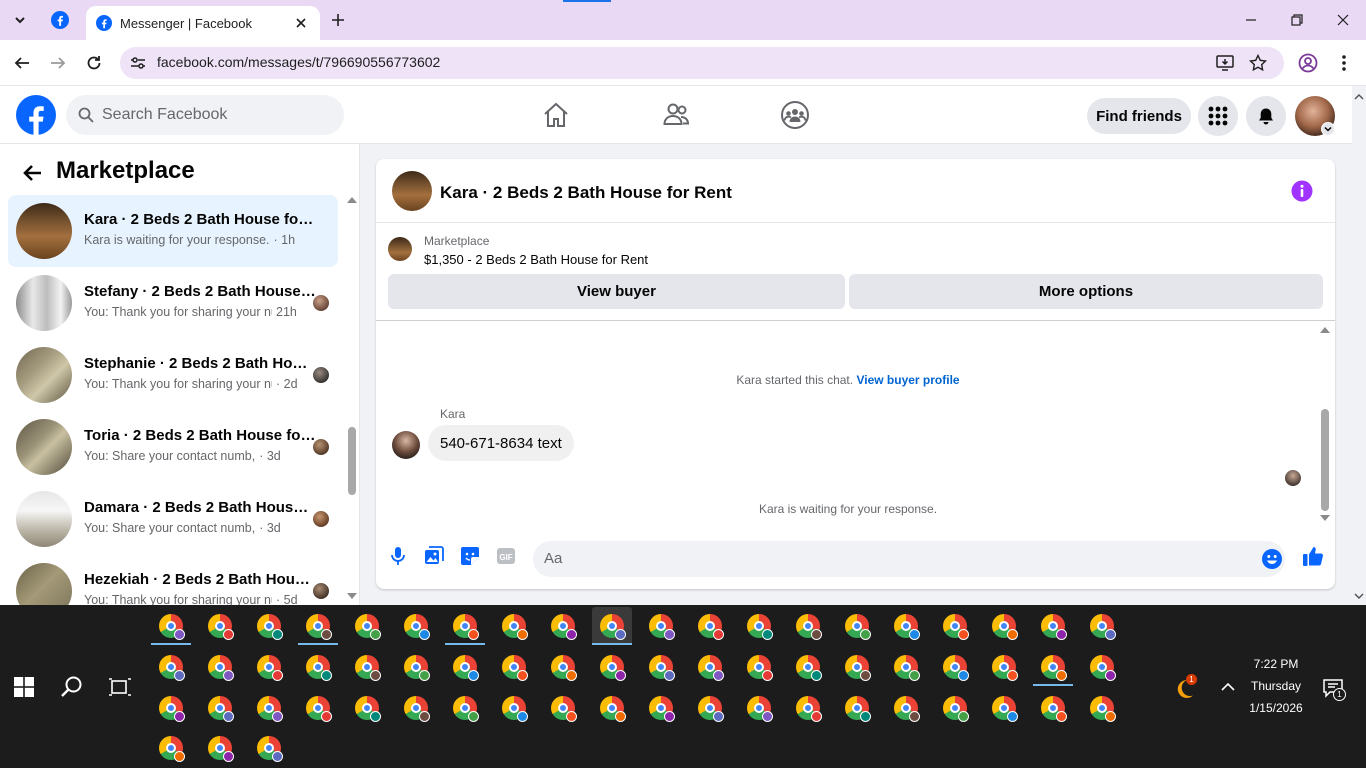  I want to click on tab-search-button, so click(20, 20).